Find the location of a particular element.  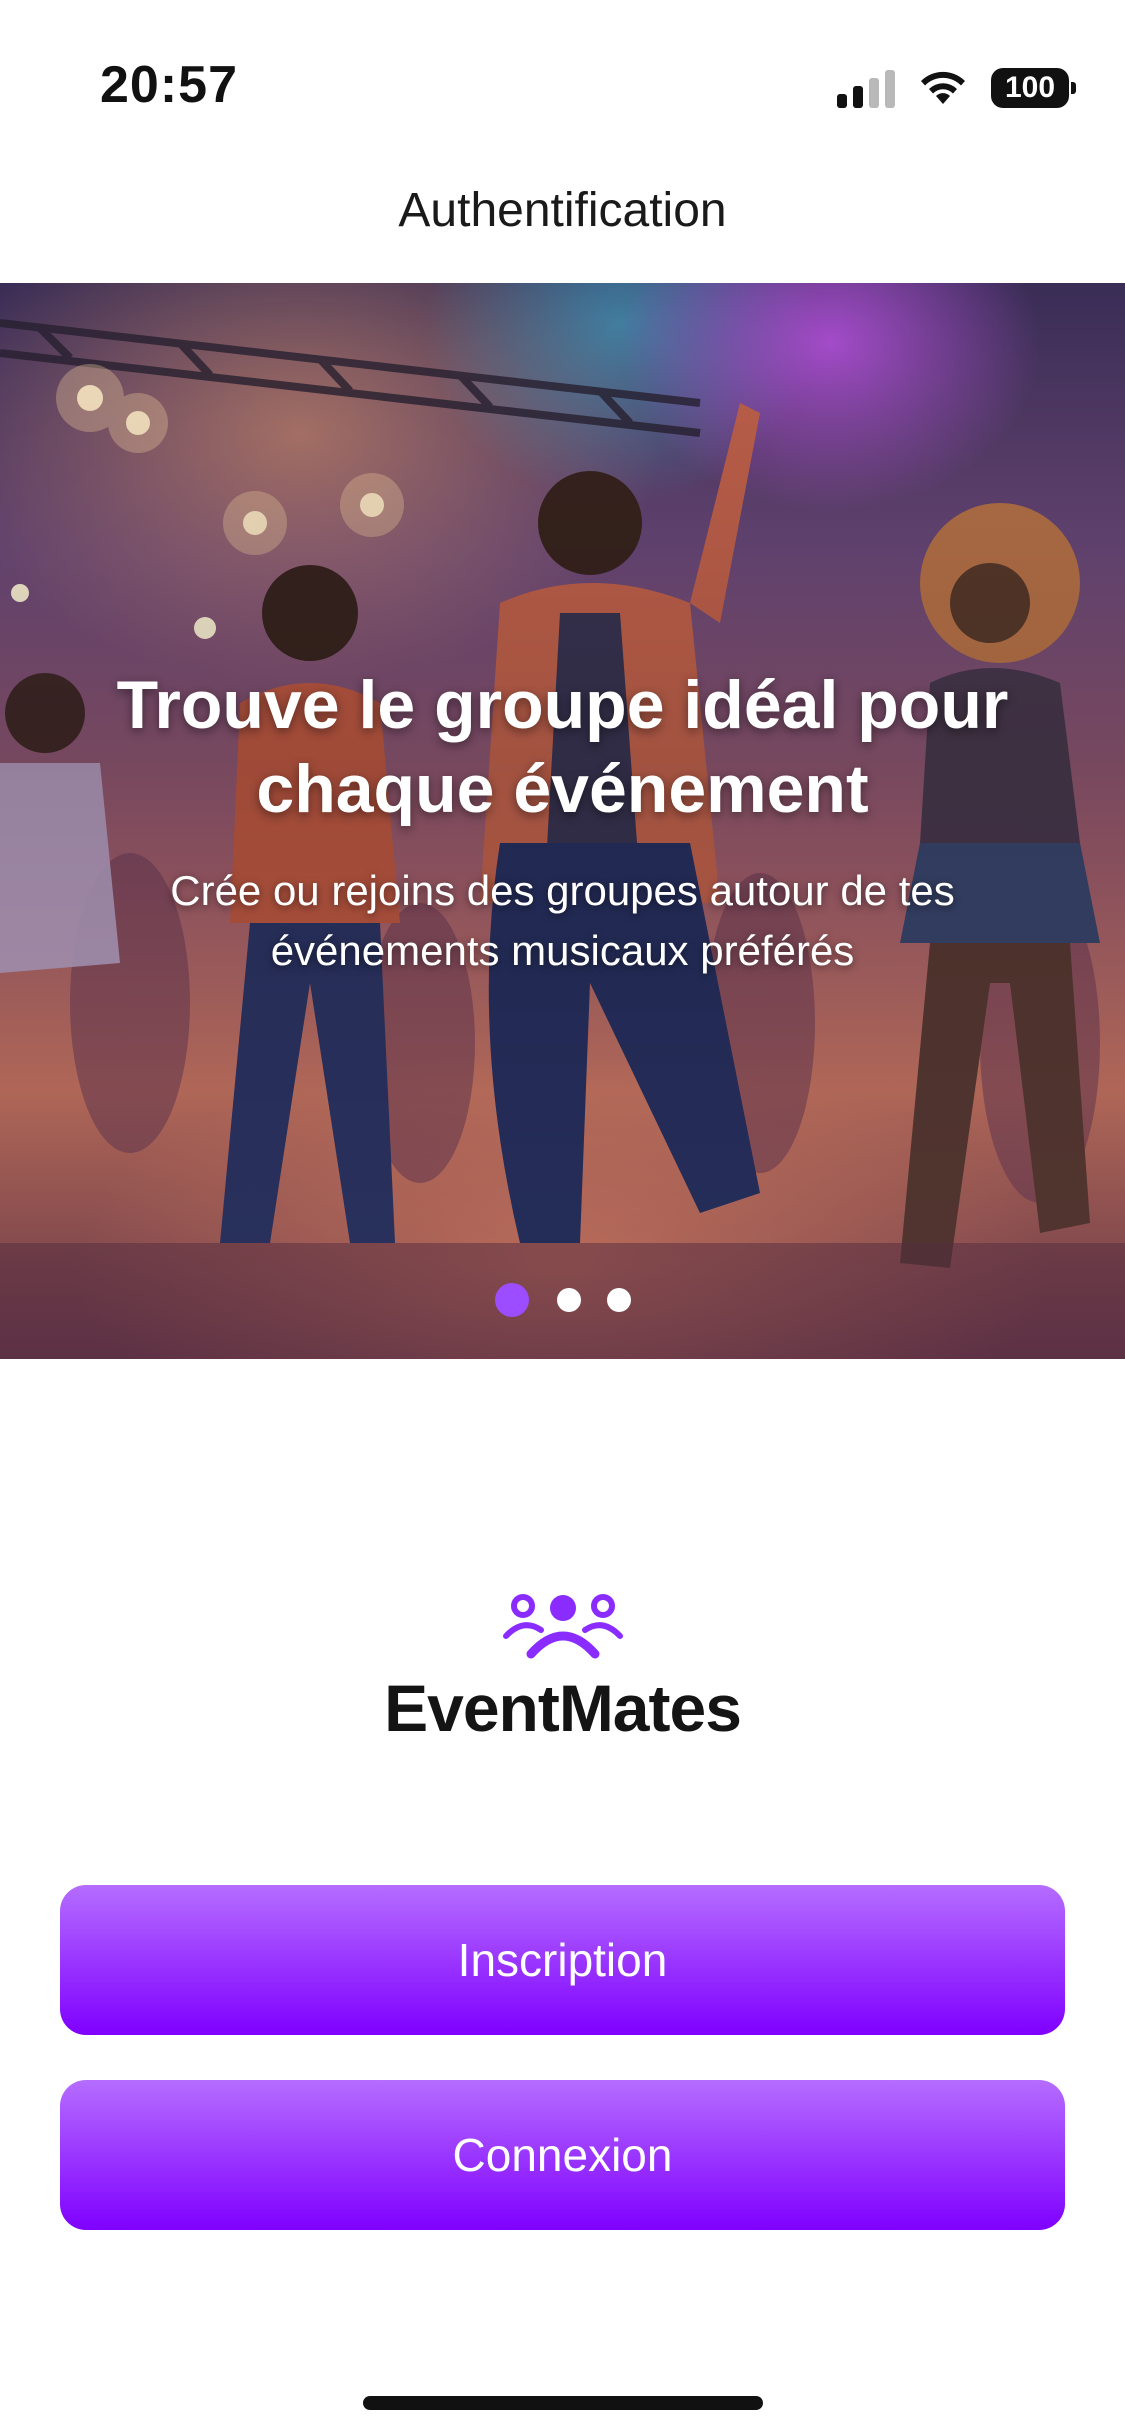

page-title: Authentification is located at coordinates (562, 210).